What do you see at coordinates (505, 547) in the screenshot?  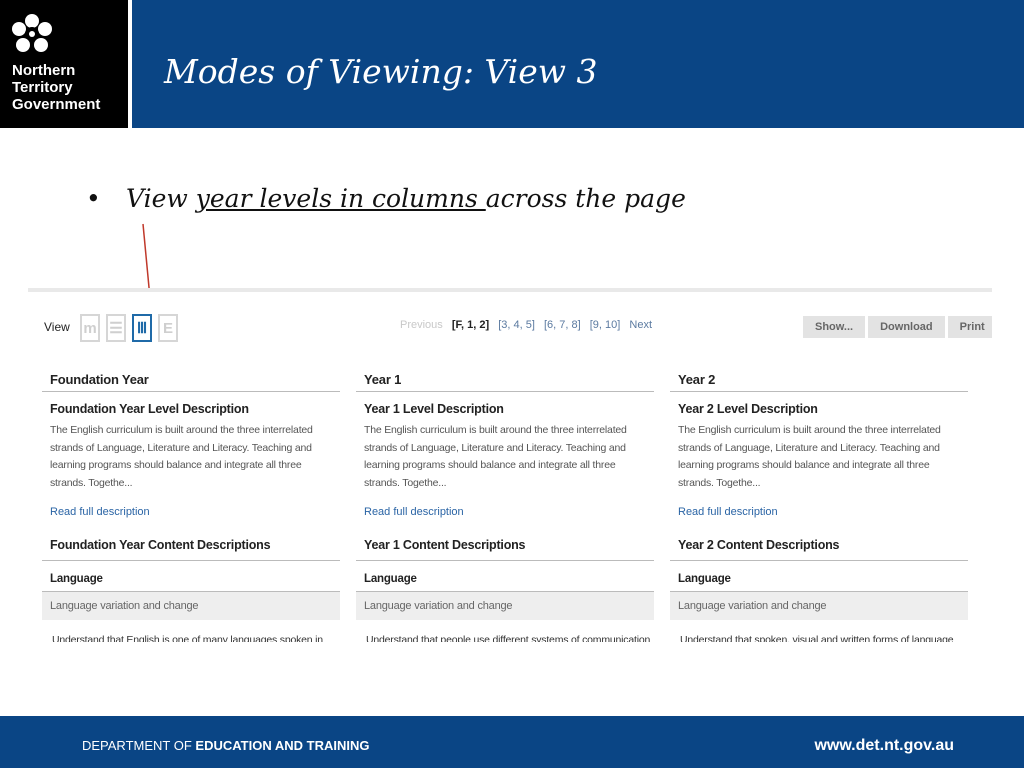 I see `content-descriptions-heading: Year 1 Content Descriptions` at bounding box center [505, 547].